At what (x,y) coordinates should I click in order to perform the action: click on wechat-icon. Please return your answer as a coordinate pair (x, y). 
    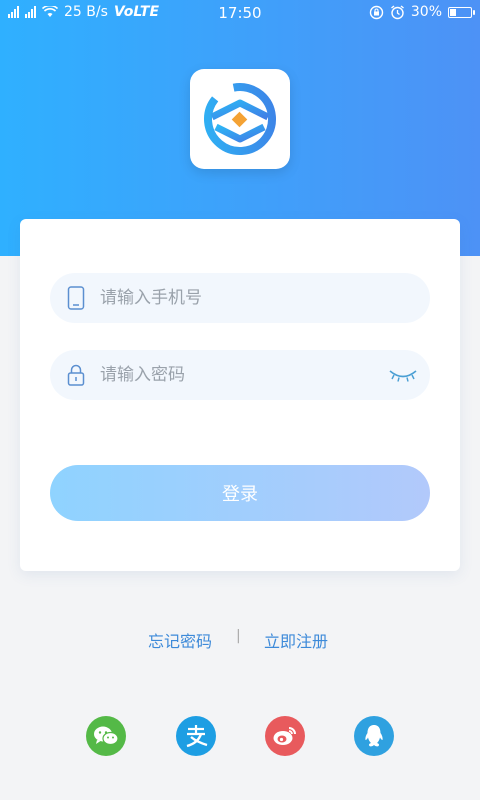
    Looking at the image, I should click on (106, 736).